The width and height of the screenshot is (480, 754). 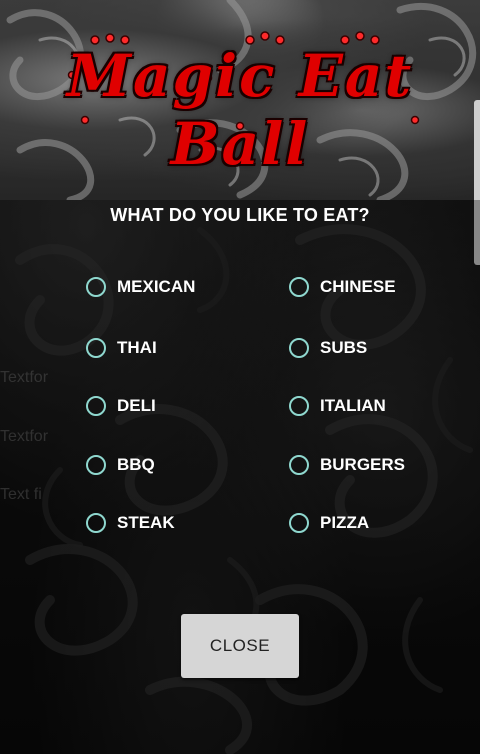 I want to click on app-title-logo: Magic Eat Ball, so click(x=240, y=110).